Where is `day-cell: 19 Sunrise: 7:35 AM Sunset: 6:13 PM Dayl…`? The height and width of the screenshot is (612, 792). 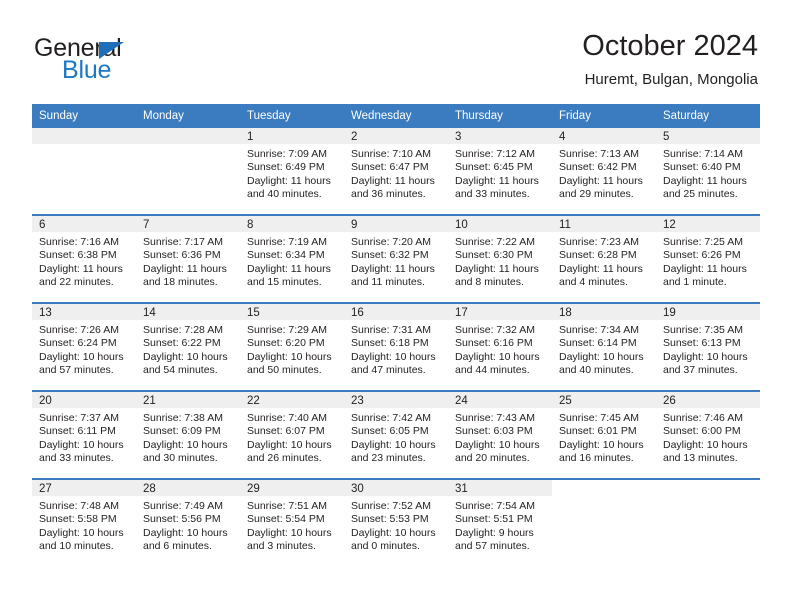 day-cell: 19 Sunrise: 7:35 AM Sunset: 6:13 PM Dayl… is located at coordinates (708, 346).